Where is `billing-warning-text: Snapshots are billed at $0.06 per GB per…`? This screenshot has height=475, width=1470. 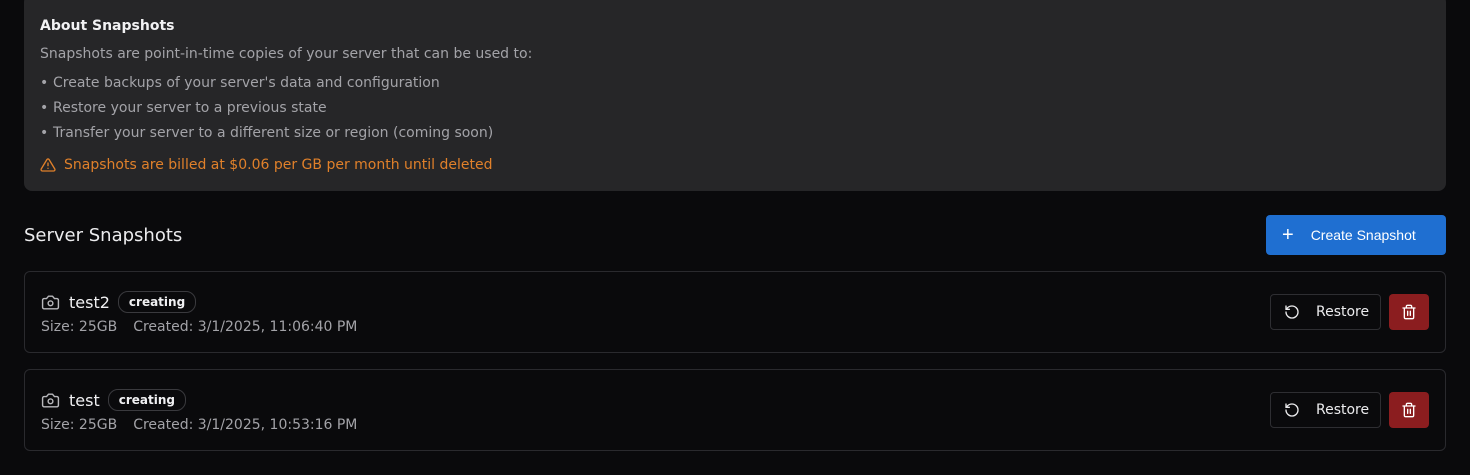
billing-warning-text: Snapshots are billed at $0.06 per GB per… is located at coordinates (278, 165).